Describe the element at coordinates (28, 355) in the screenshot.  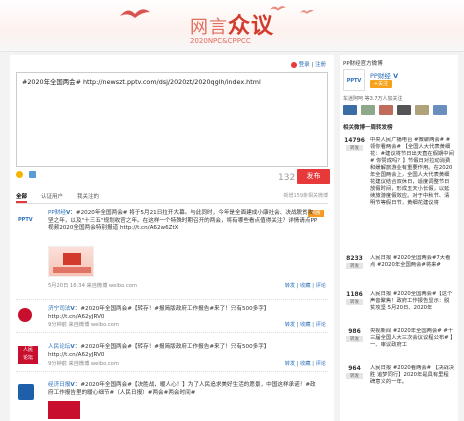
I see `avatar: 人民 论坛` at that location.